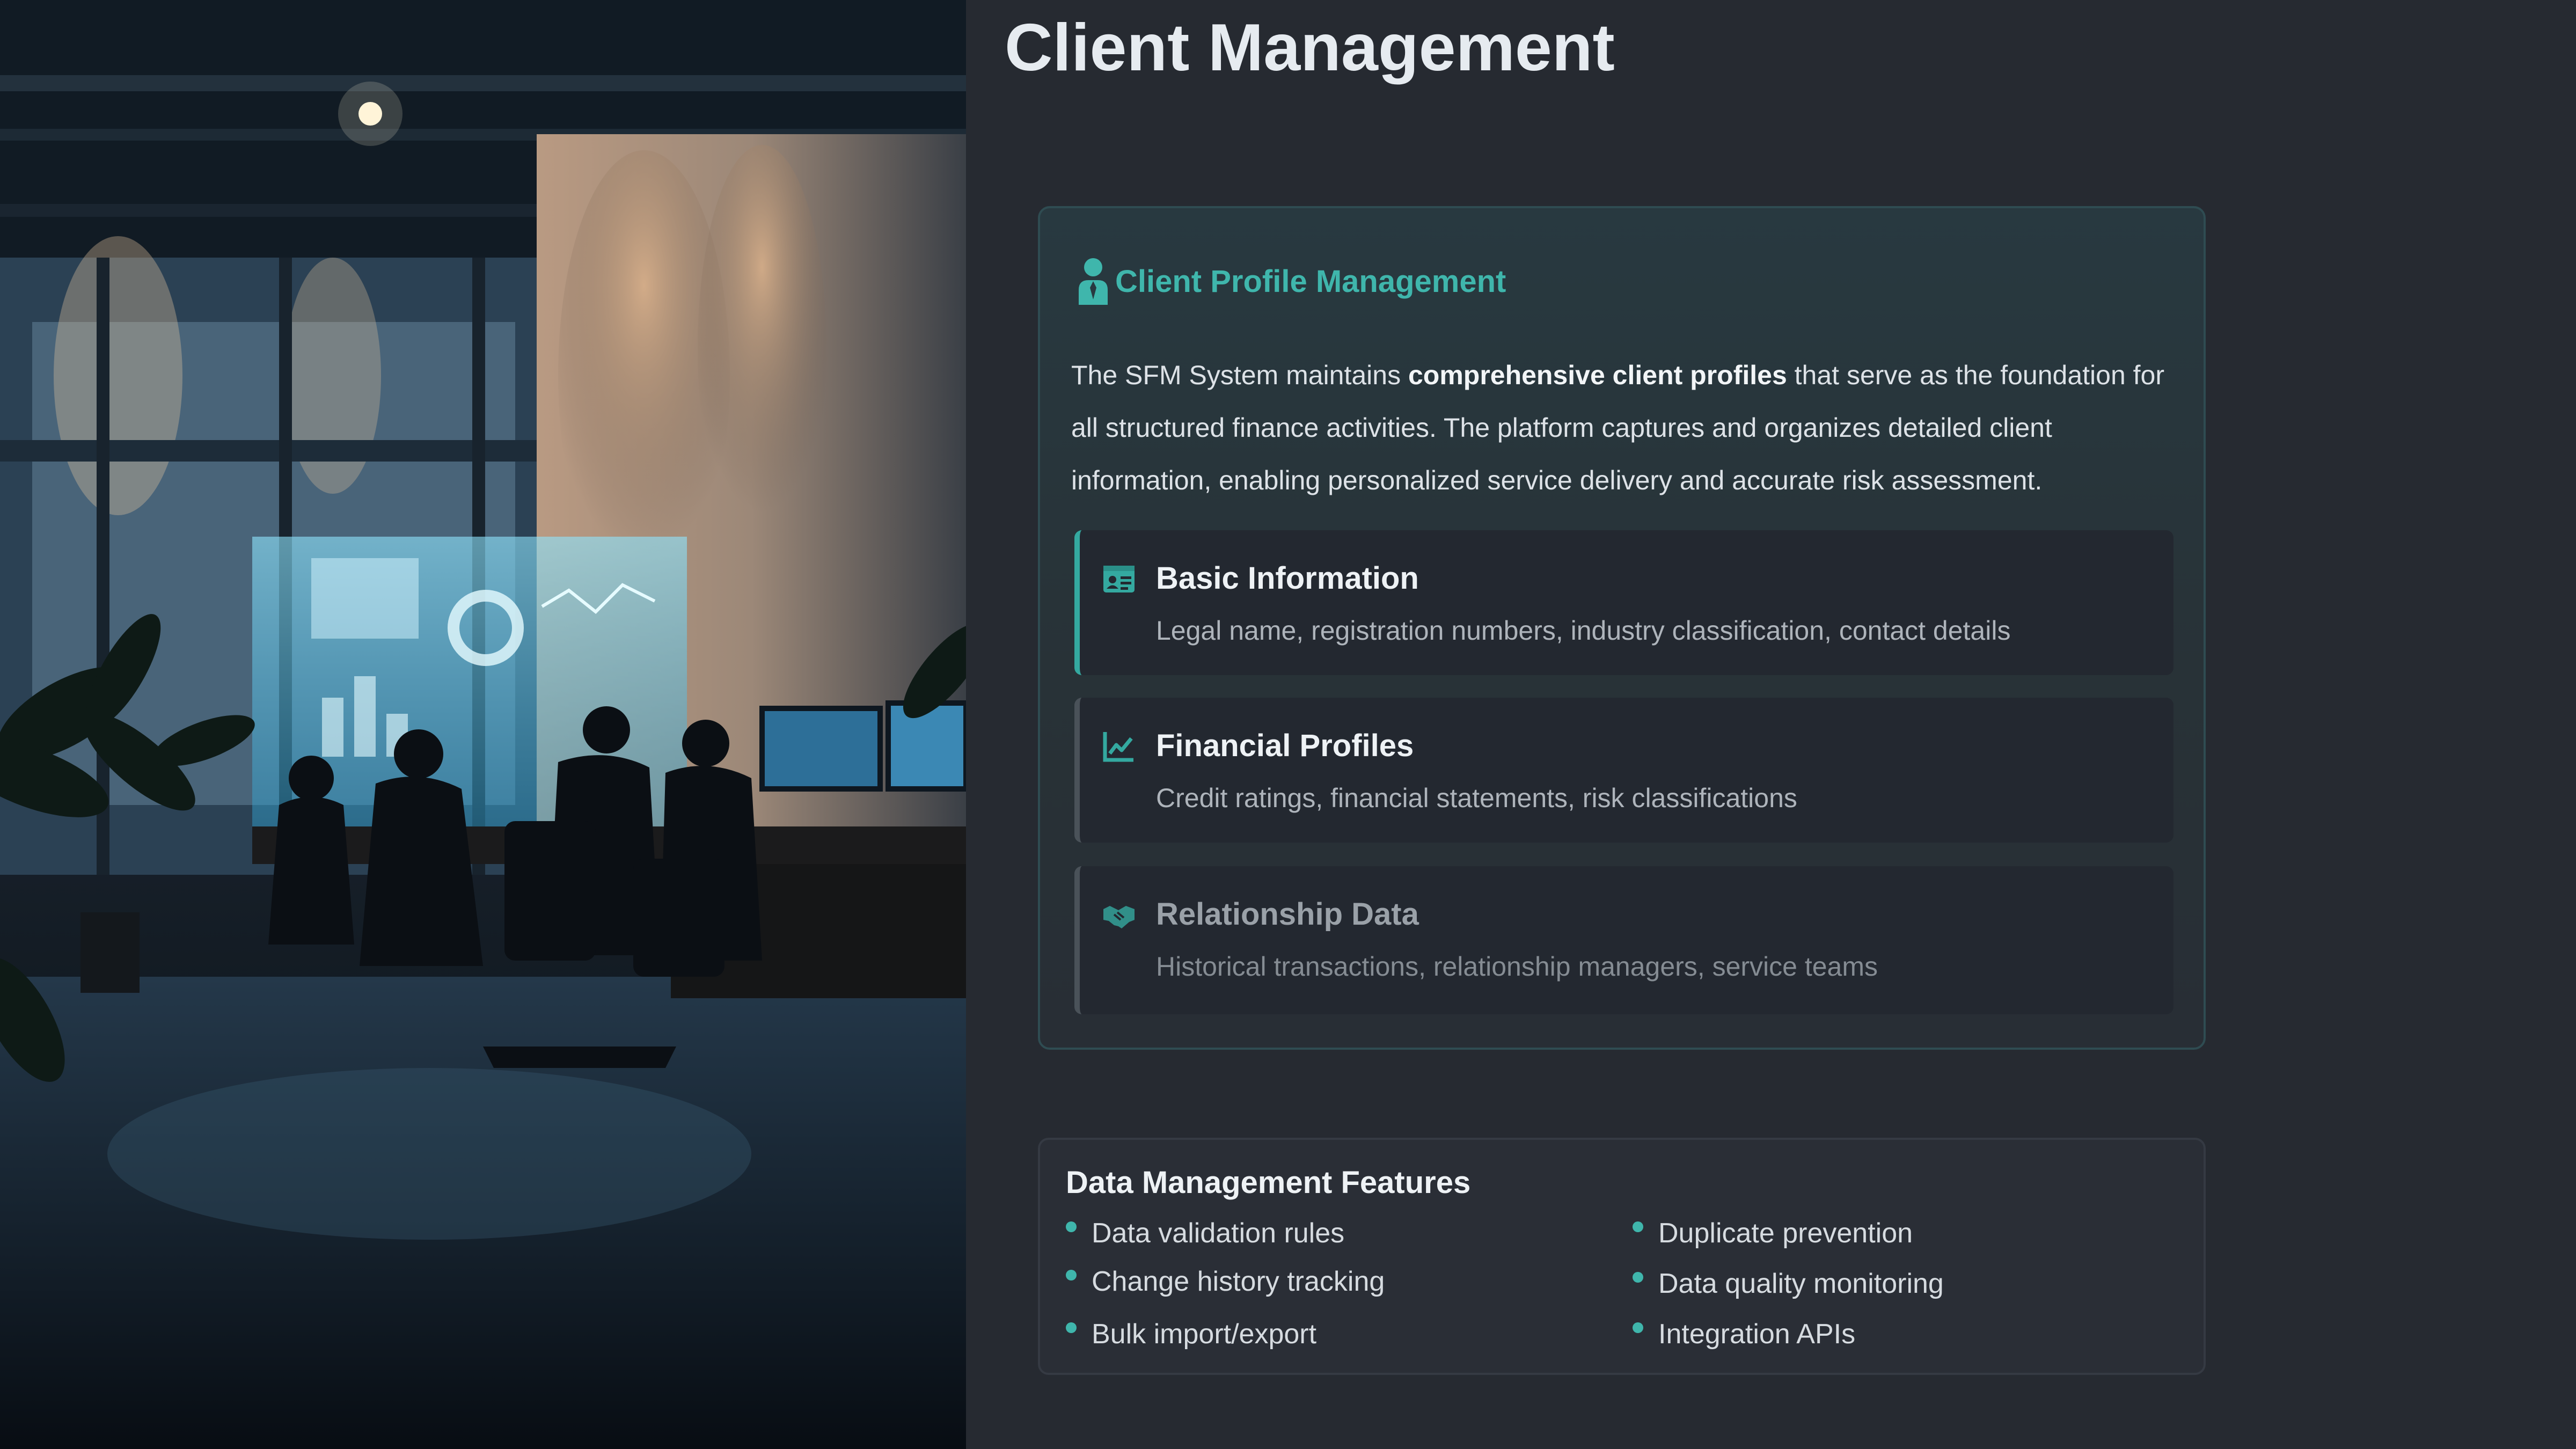 The image size is (2576, 1449). Describe the element at coordinates (1287, 914) in the screenshot. I see `item-title: Relationship Data` at that location.